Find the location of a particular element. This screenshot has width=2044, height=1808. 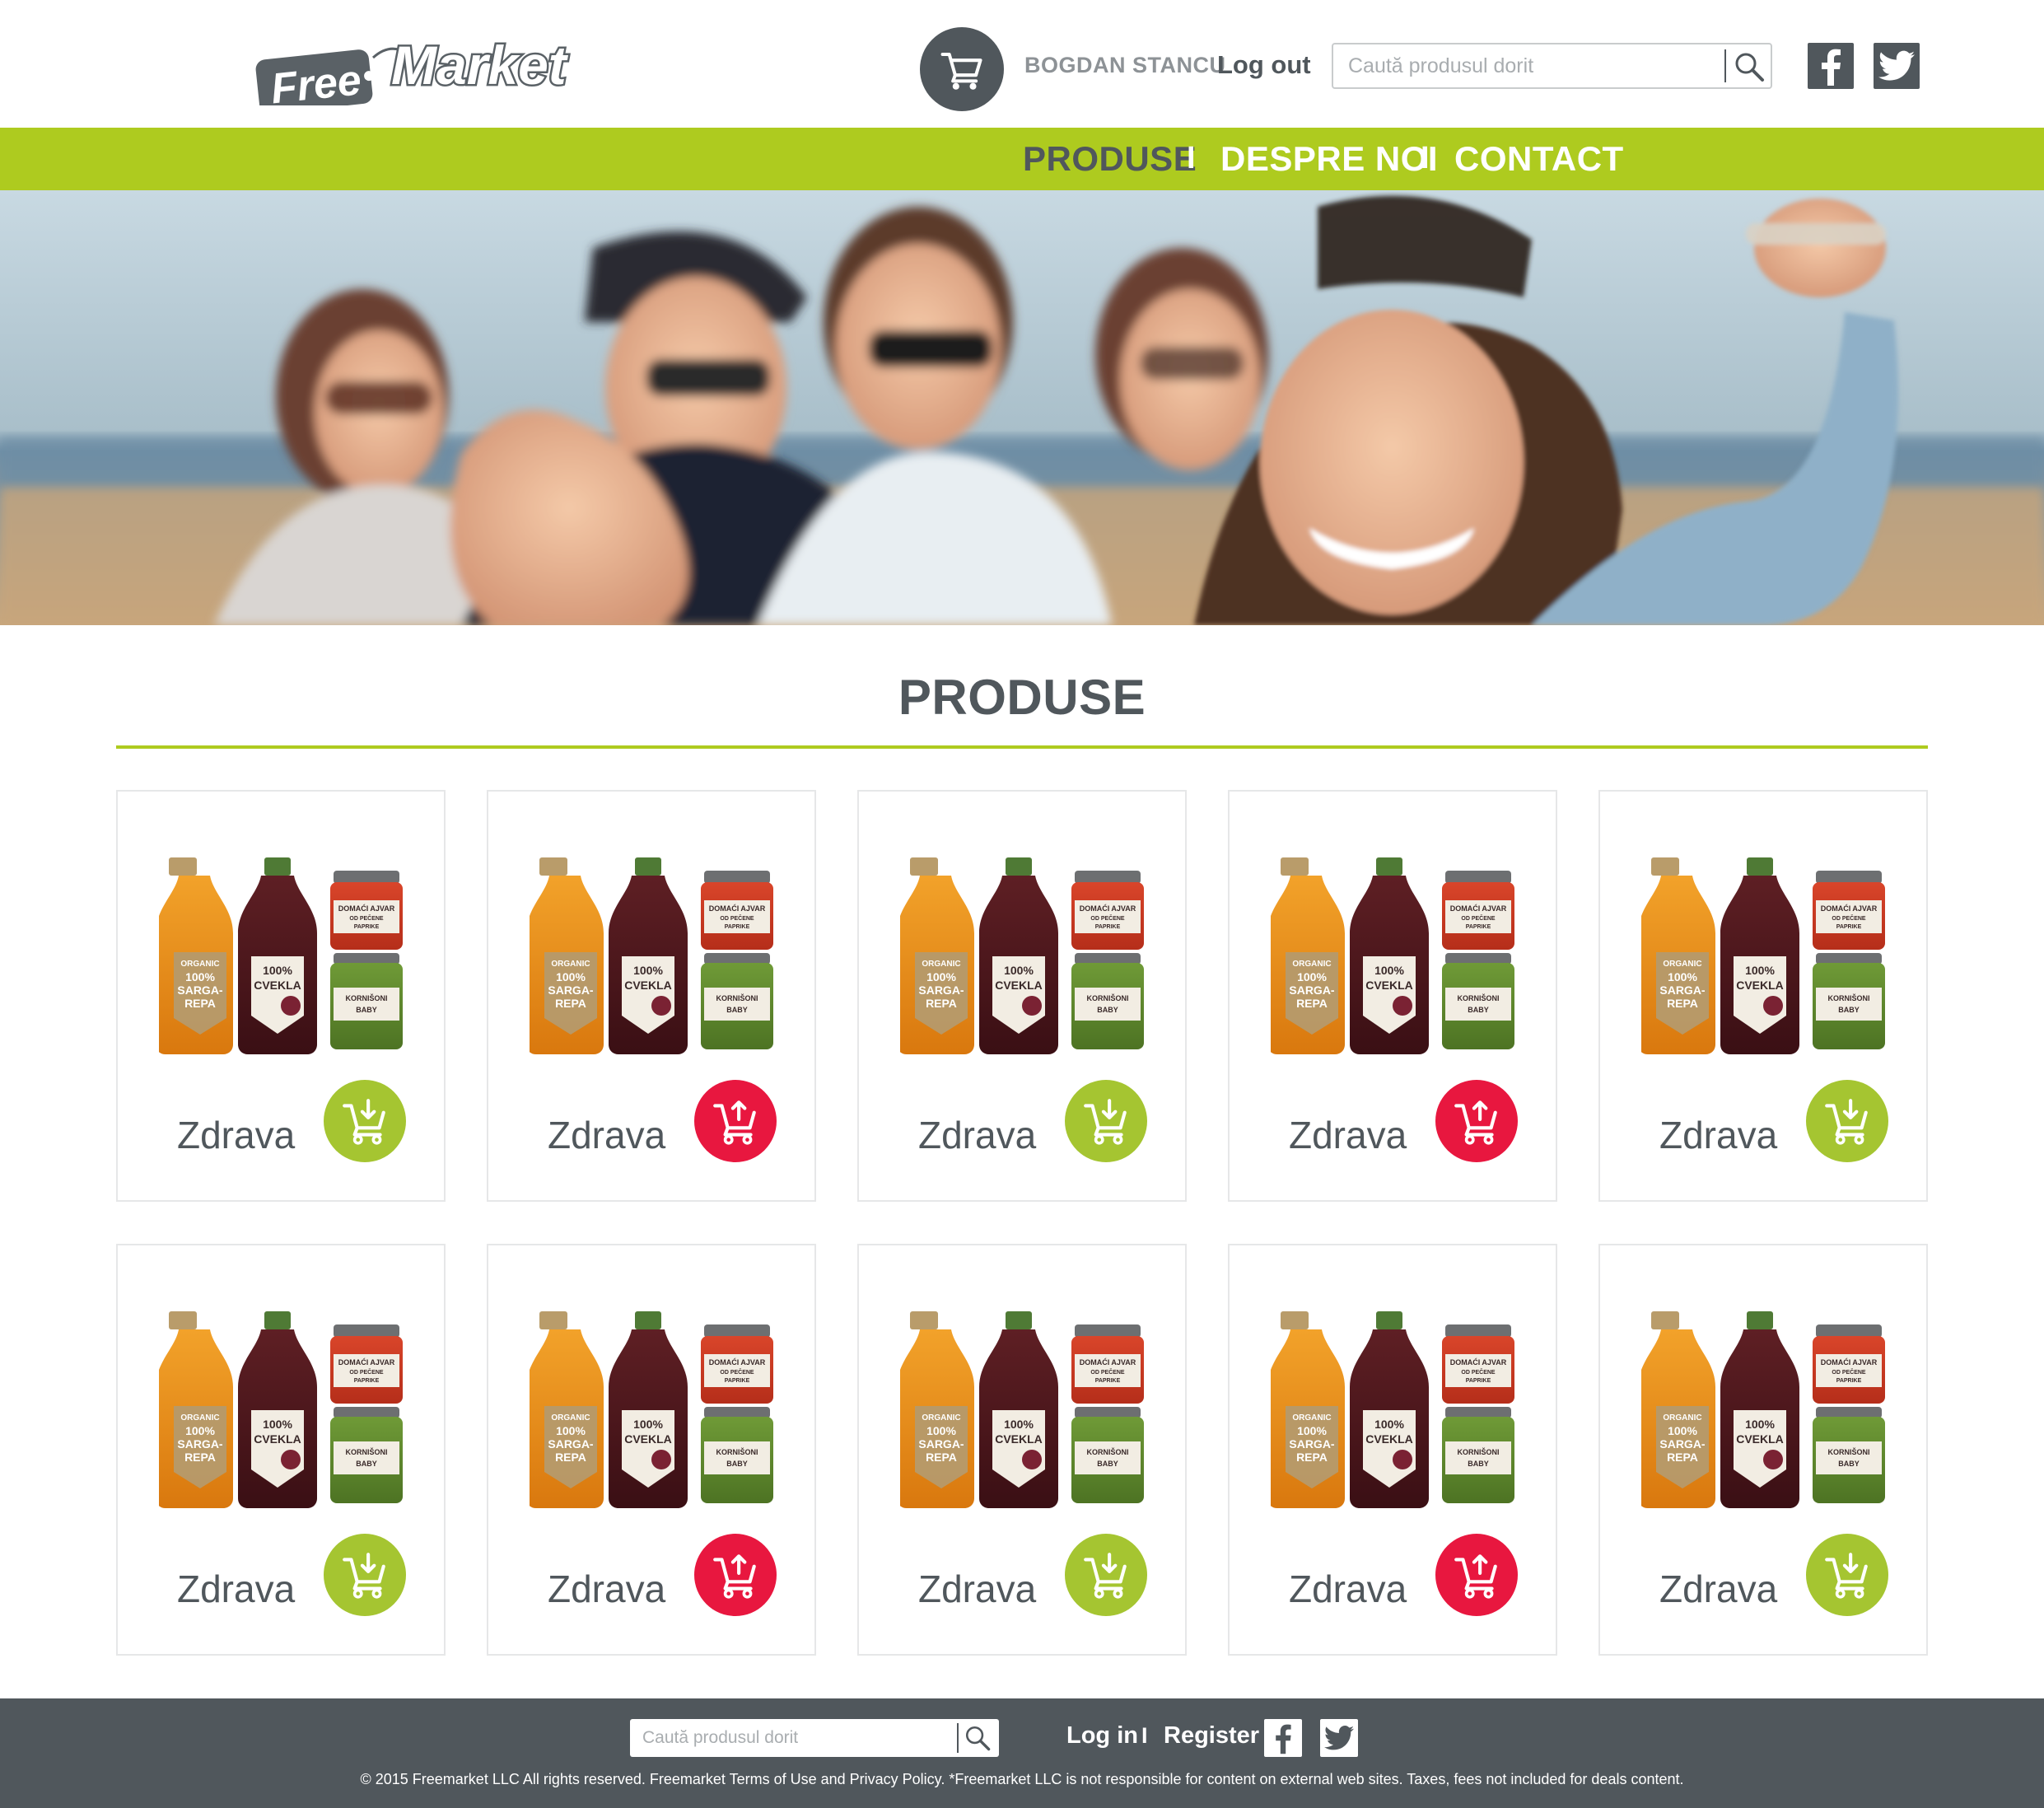

footer-separator: I is located at coordinates (1144, 1735).